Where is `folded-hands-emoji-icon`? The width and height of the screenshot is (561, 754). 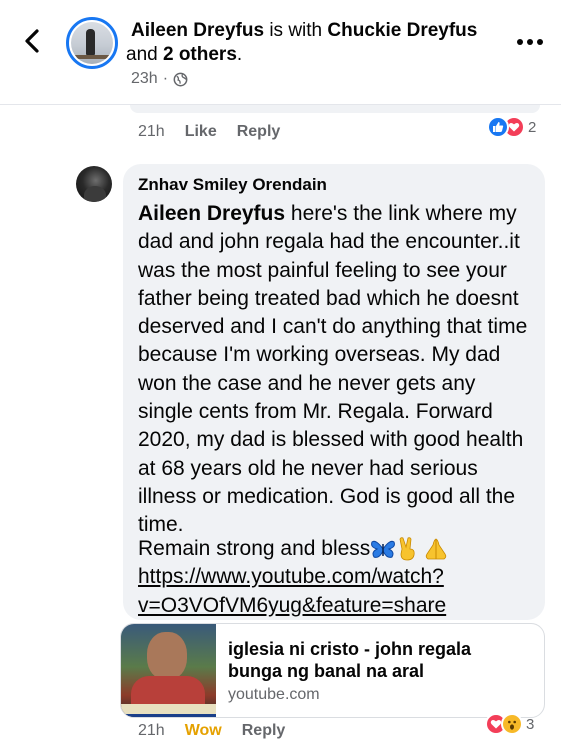 folded-hands-emoji-icon is located at coordinates (436, 549).